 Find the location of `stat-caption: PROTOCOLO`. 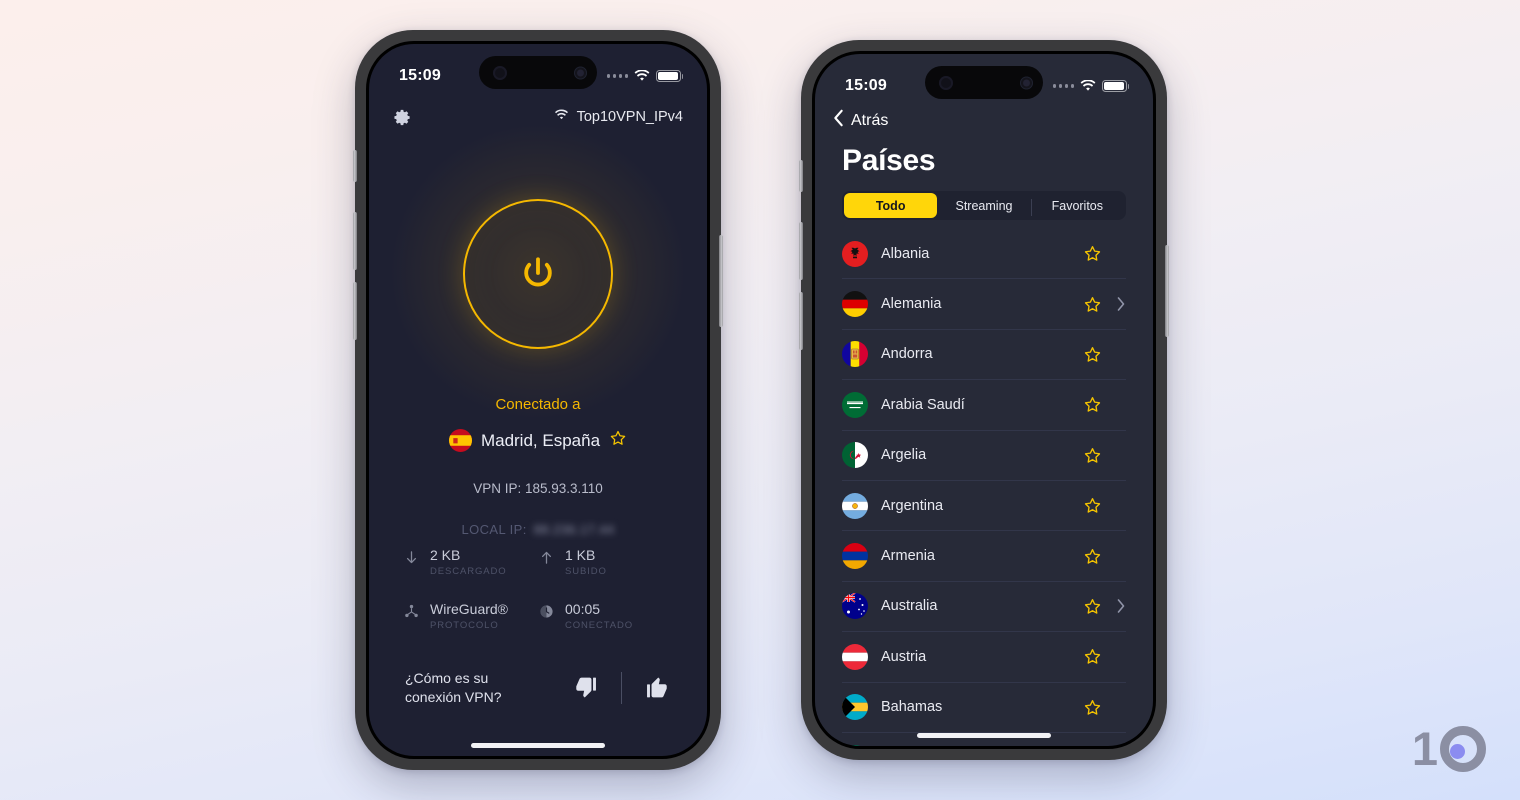

stat-caption: PROTOCOLO is located at coordinates (464, 626).